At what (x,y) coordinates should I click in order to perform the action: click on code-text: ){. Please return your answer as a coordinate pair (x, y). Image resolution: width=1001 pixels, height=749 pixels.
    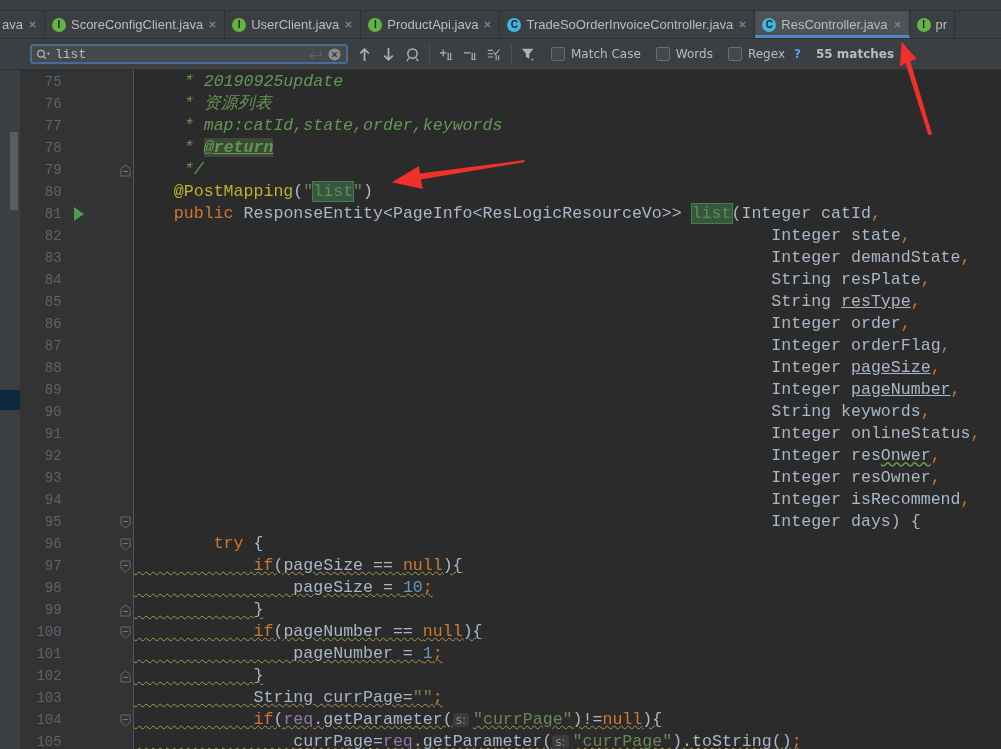
    Looking at the image, I should click on (452, 565).